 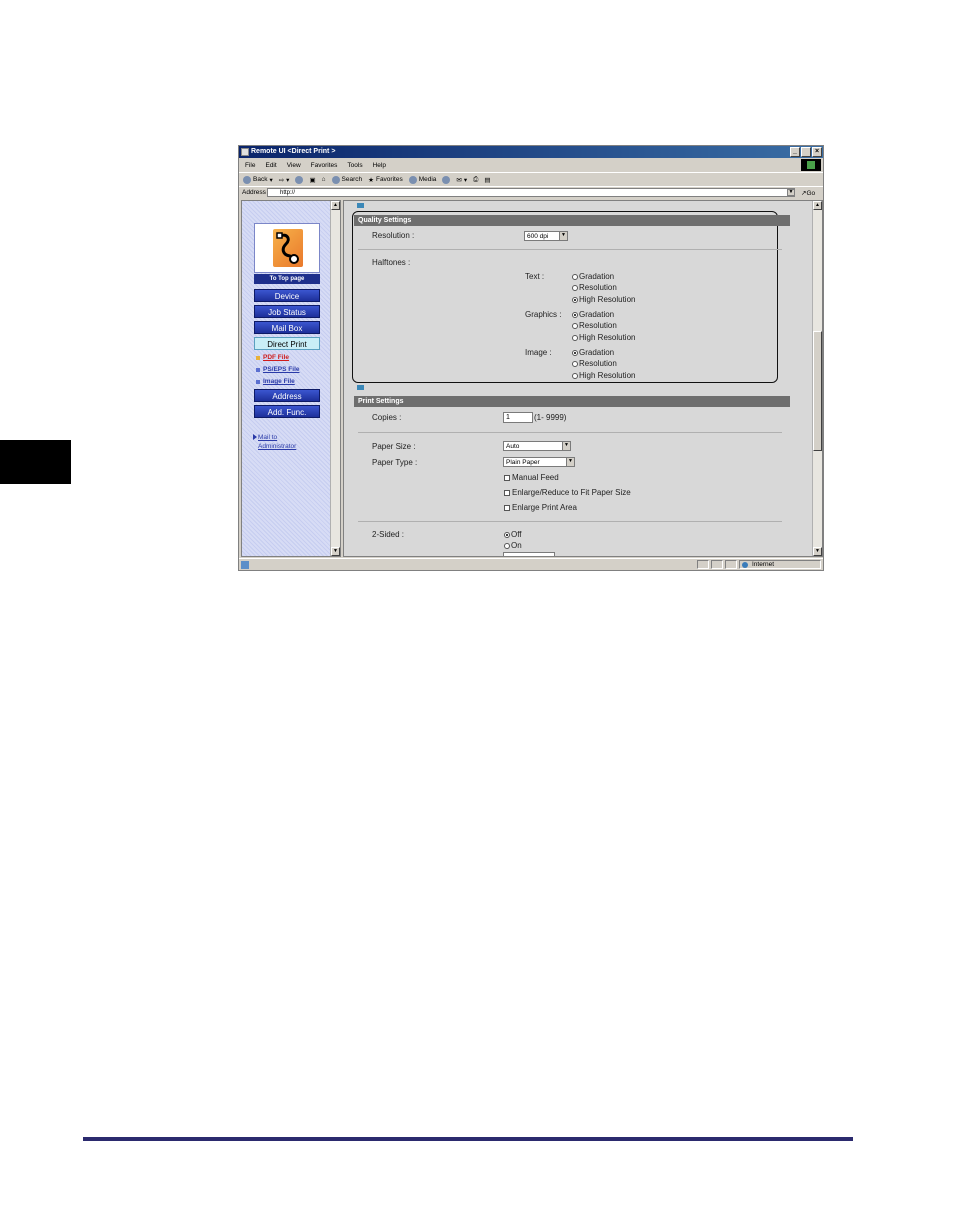 What do you see at coordinates (808, 193) in the screenshot?
I see `go-button: ↗Go` at bounding box center [808, 193].